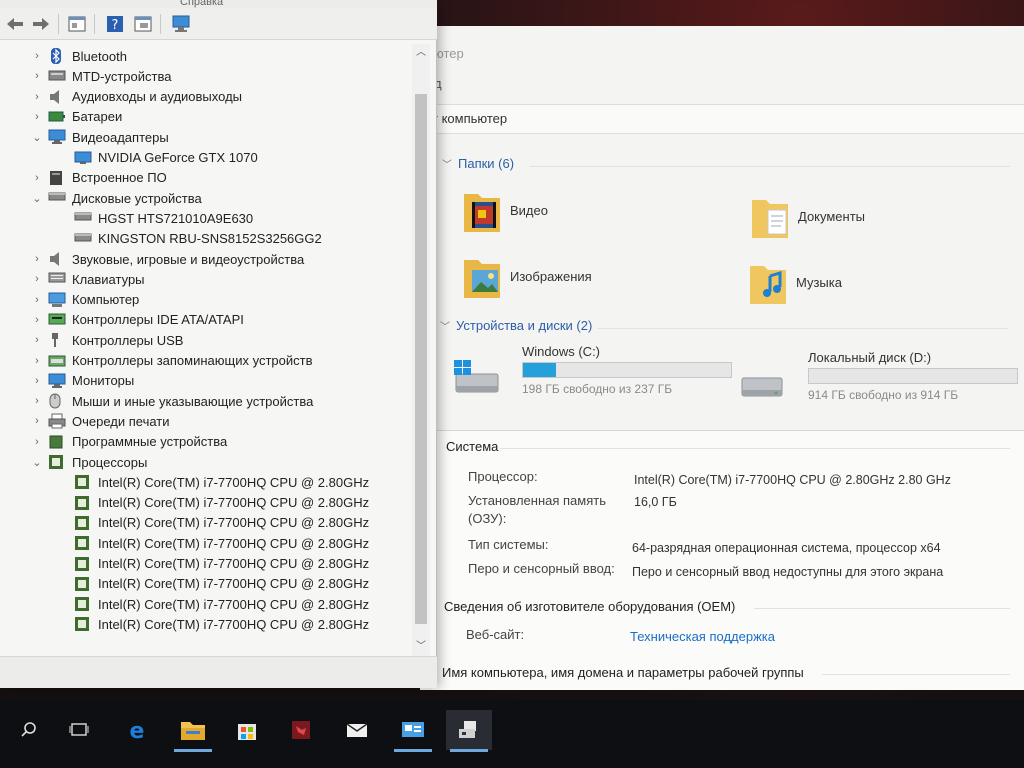 Image resolution: width=1024 pixels, height=768 pixels. Describe the element at coordinates (201, 4) in the screenshot. I see `menu-help: Справка` at that location.